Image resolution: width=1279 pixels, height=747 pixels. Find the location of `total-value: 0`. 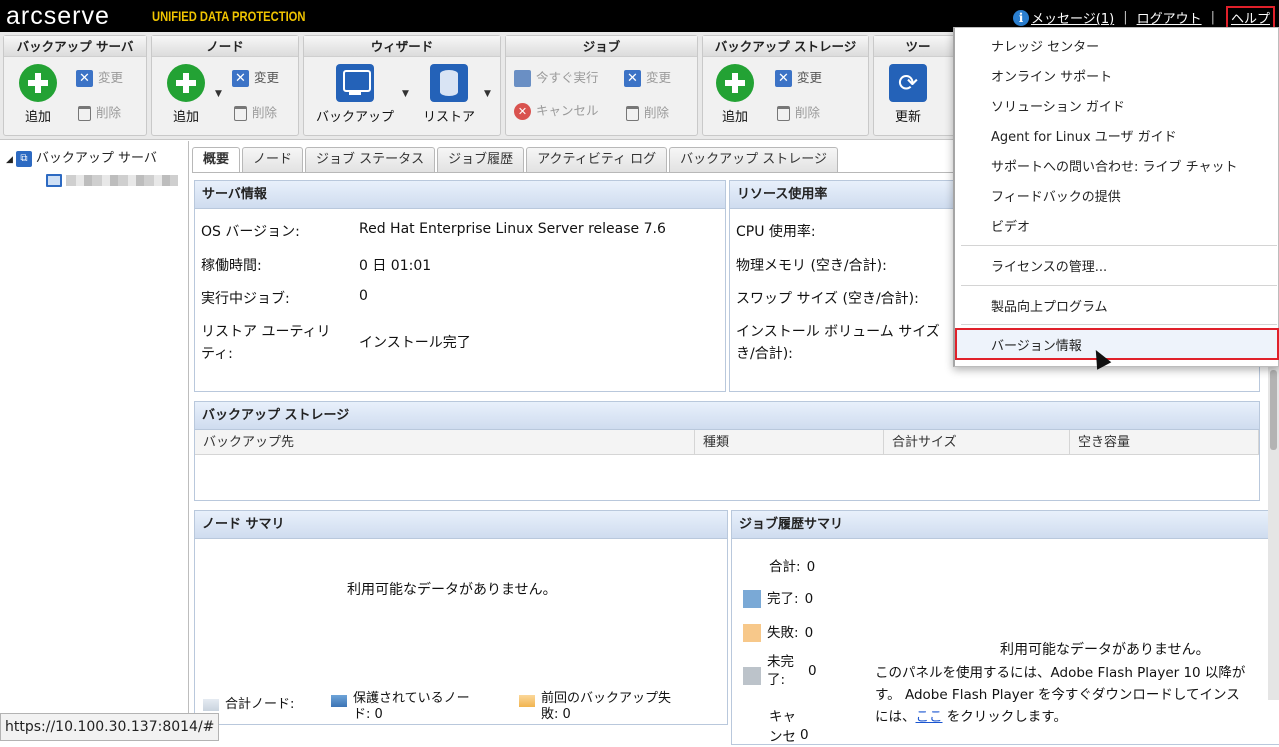

total-value: 0 is located at coordinates (811, 567).